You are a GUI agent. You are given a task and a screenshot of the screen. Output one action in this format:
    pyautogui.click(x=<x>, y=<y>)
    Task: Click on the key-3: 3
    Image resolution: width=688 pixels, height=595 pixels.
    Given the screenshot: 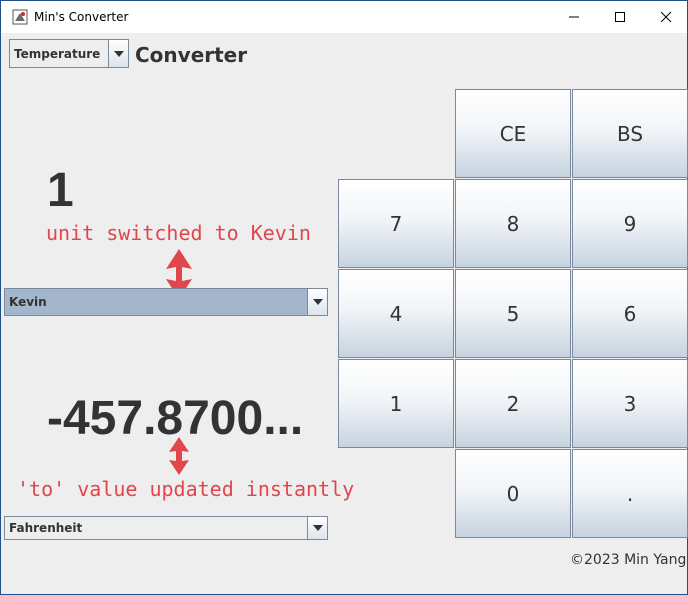 What is the action you would take?
    pyautogui.click(x=630, y=403)
    